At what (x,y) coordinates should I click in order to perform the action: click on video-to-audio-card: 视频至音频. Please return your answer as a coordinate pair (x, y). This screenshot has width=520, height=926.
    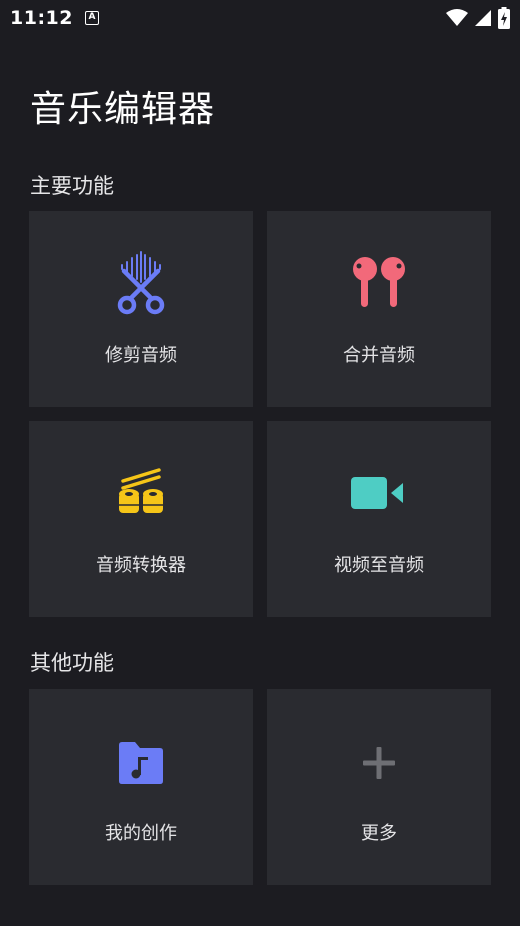
    Looking at the image, I should click on (379, 519).